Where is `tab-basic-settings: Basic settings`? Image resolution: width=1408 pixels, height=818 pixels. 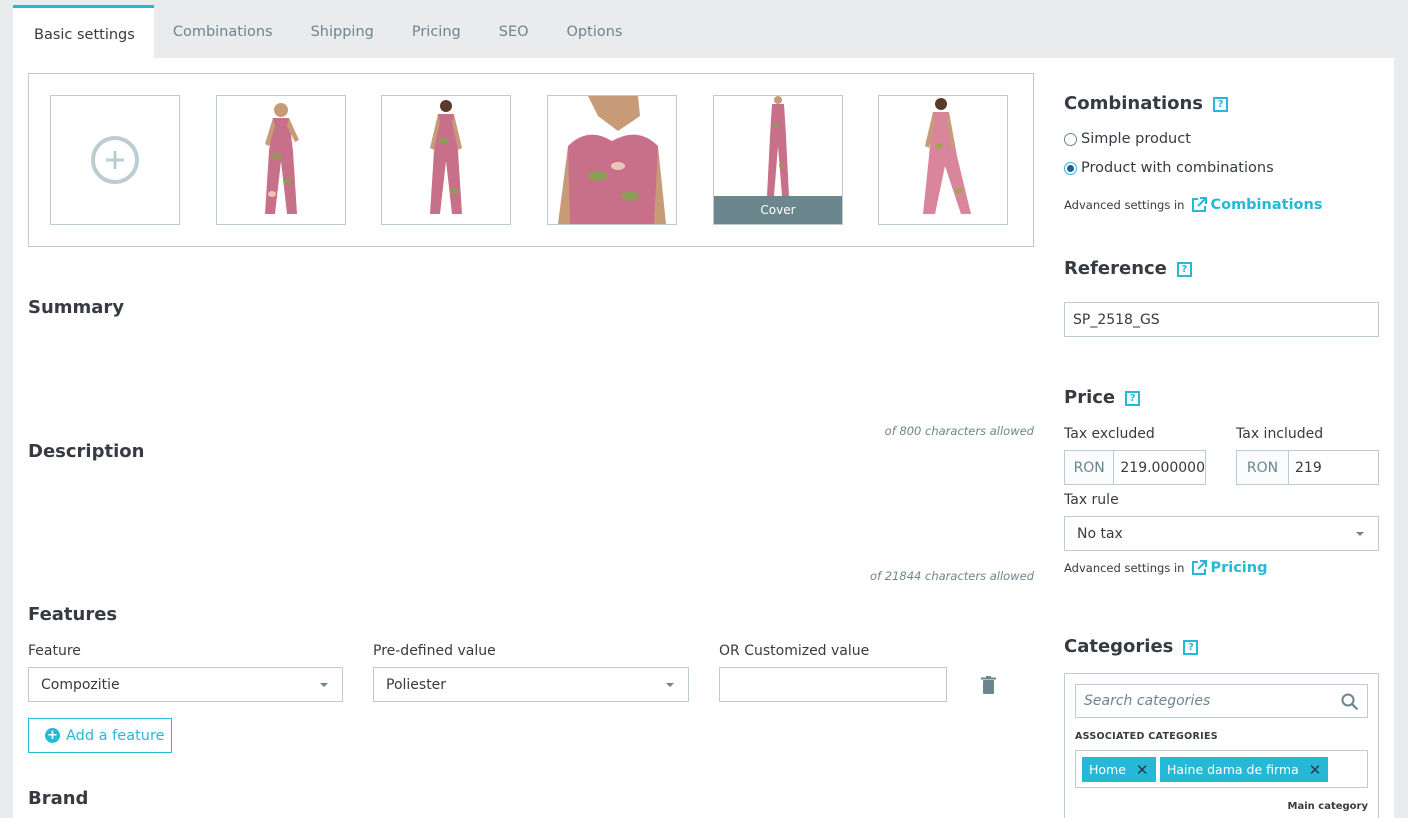 tab-basic-settings: Basic settings is located at coordinates (83, 31).